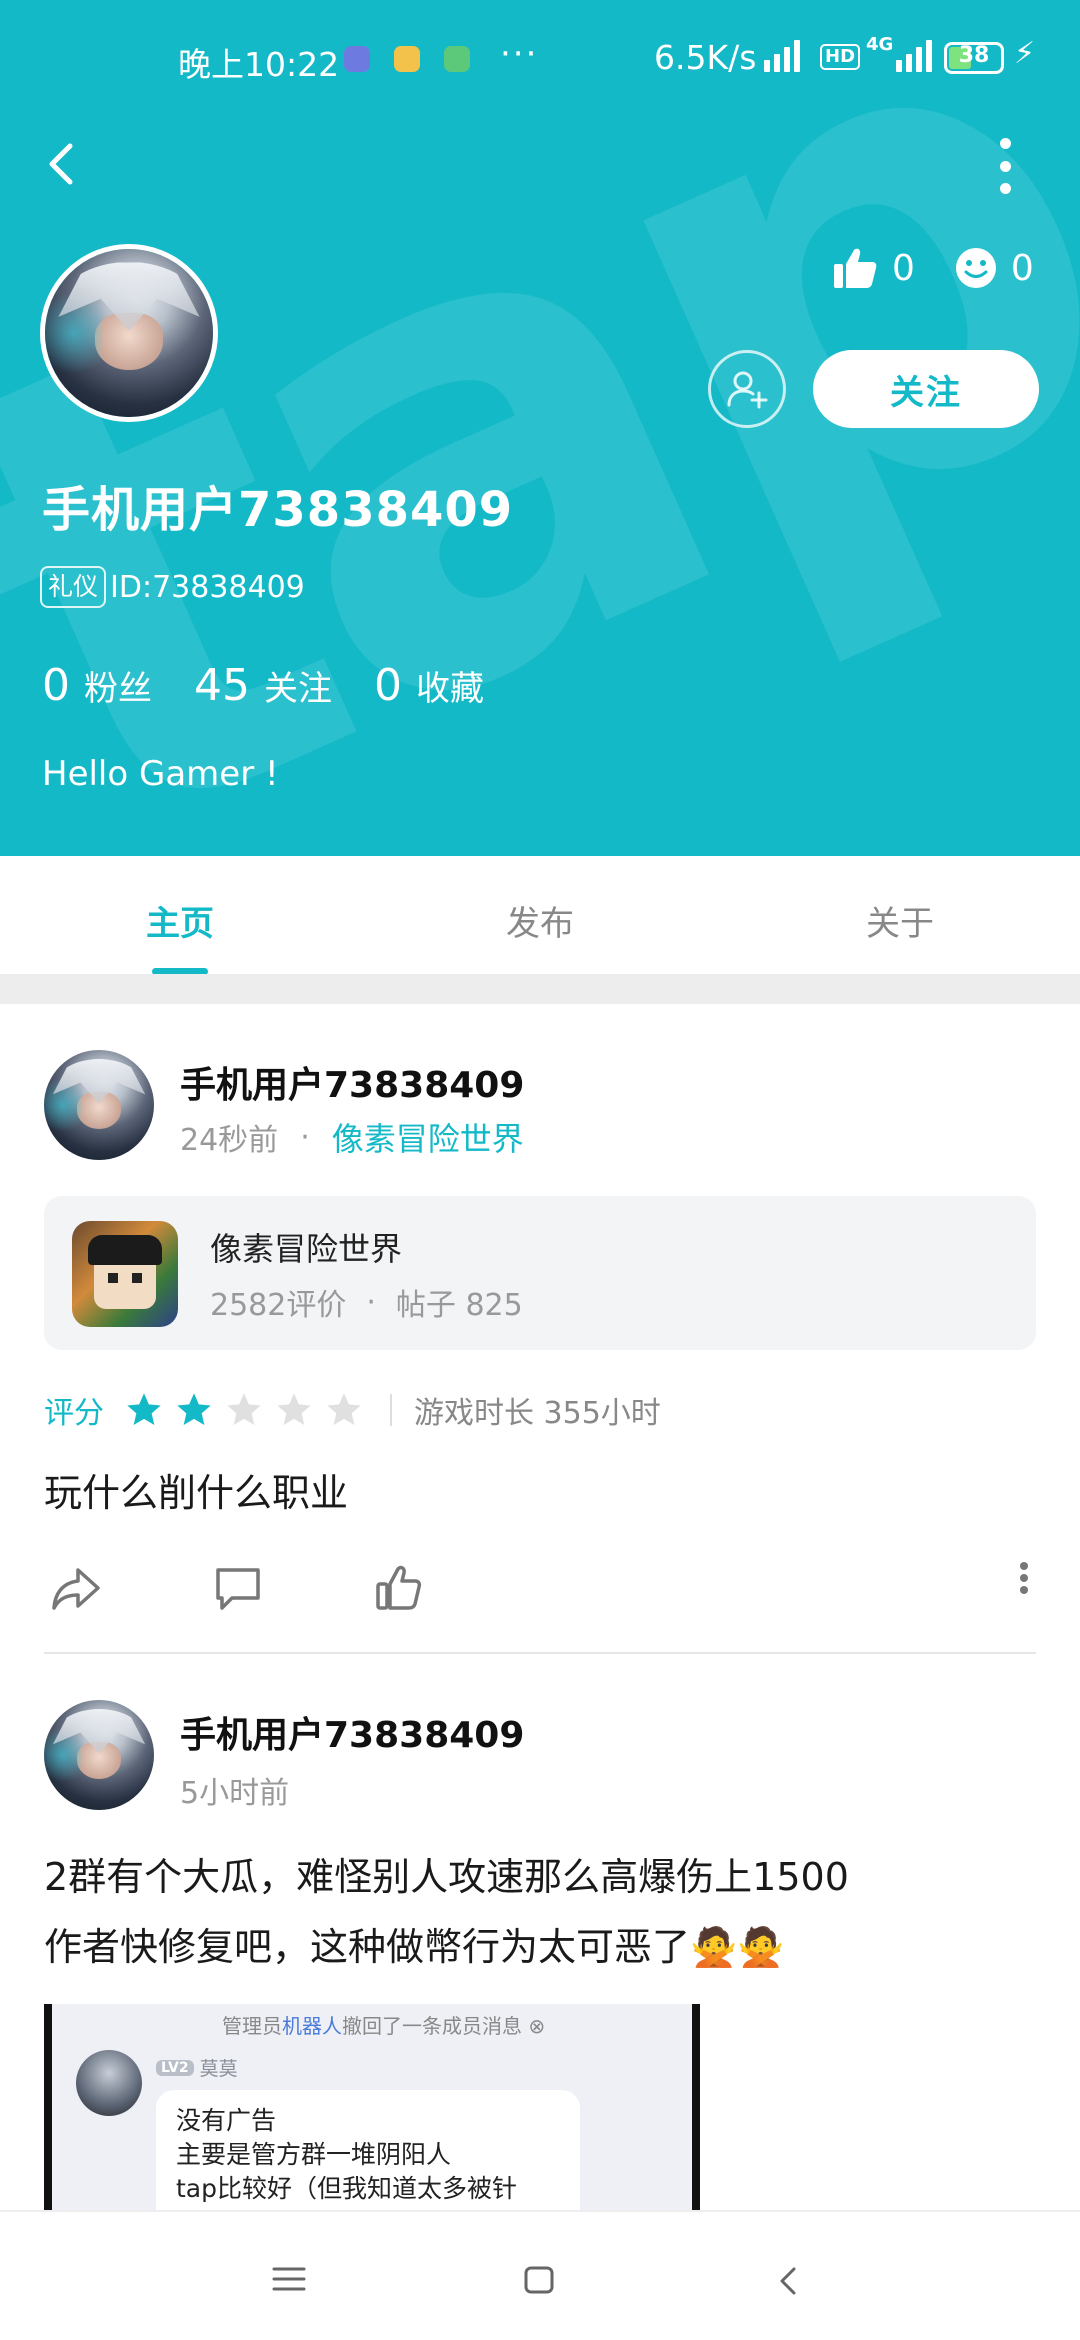  Describe the element at coordinates (926, 389) in the screenshot. I see `follow-button: 关注` at that location.